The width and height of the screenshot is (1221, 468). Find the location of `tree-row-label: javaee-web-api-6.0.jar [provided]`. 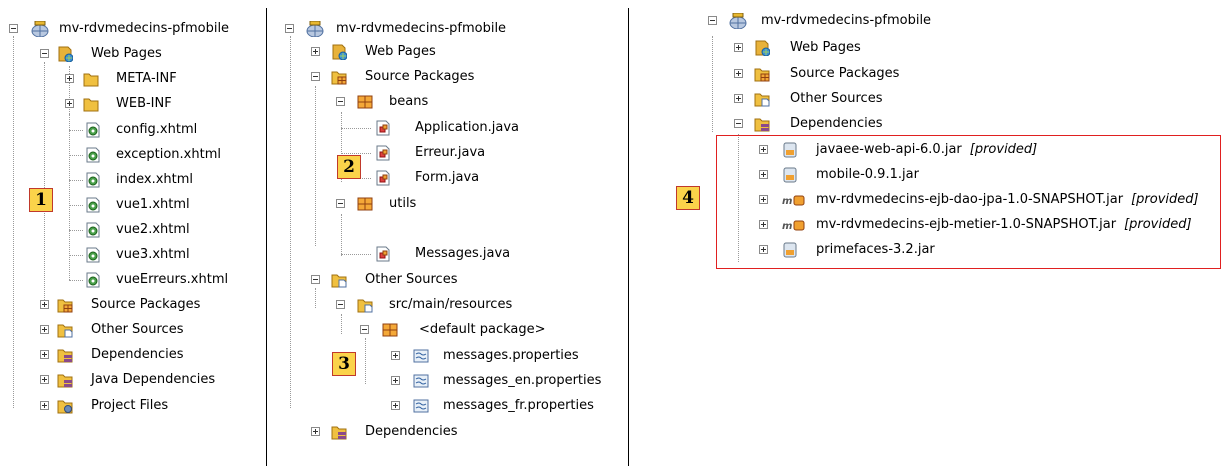

tree-row-label: javaee-web-api-6.0.jar [provided] is located at coordinates (927, 149).